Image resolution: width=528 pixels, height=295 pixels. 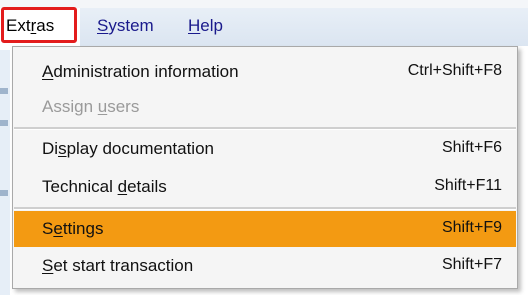 What do you see at coordinates (194, 25) in the screenshot?
I see `menu-help-accel: H` at bounding box center [194, 25].